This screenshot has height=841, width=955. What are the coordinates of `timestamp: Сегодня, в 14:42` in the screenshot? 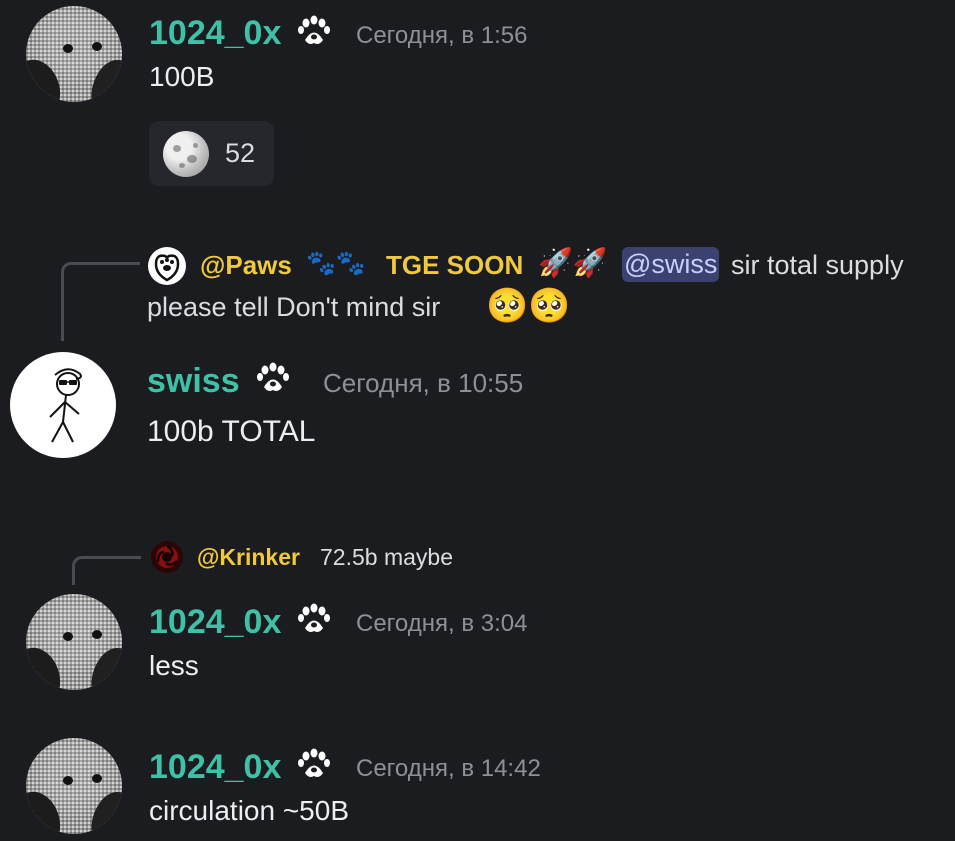 It's located at (448, 768).